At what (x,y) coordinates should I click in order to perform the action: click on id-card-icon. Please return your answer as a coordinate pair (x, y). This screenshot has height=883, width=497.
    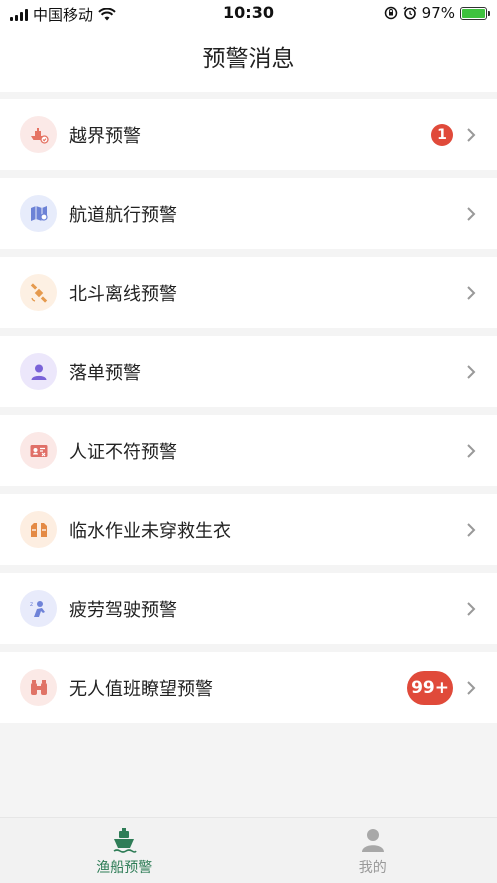
    Looking at the image, I should click on (38, 450).